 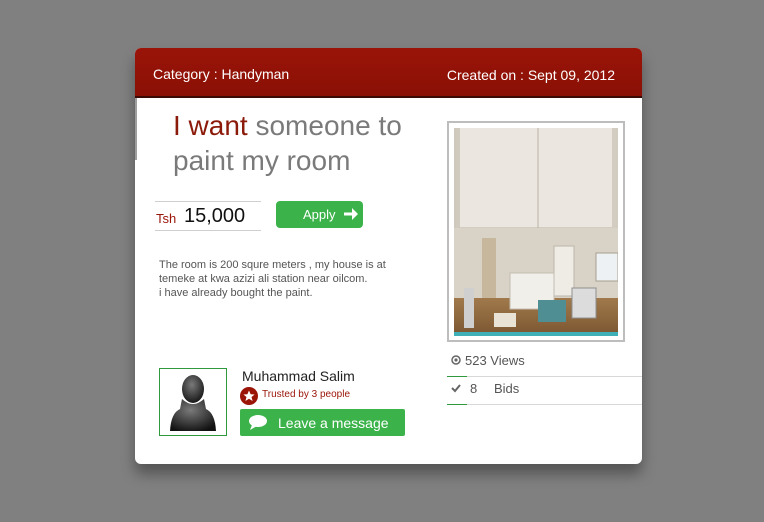 What do you see at coordinates (215, 216) in the screenshot?
I see `price-amount: 15,000` at bounding box center [215, 216].